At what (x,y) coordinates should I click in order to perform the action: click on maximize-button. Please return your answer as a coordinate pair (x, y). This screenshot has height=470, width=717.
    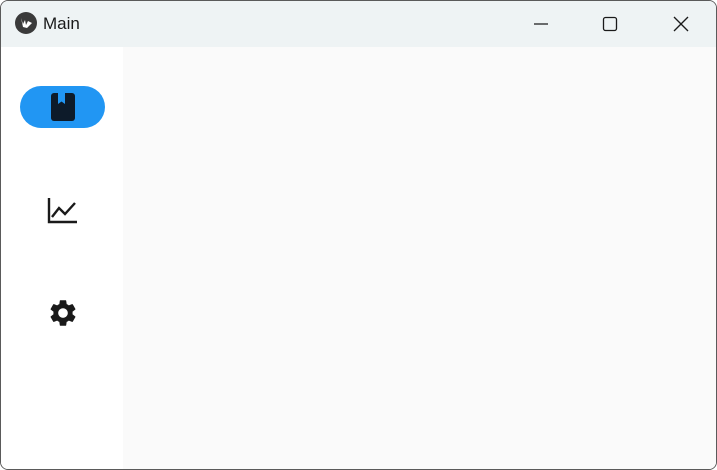
    Looking at the image, I should click on (610, 24).